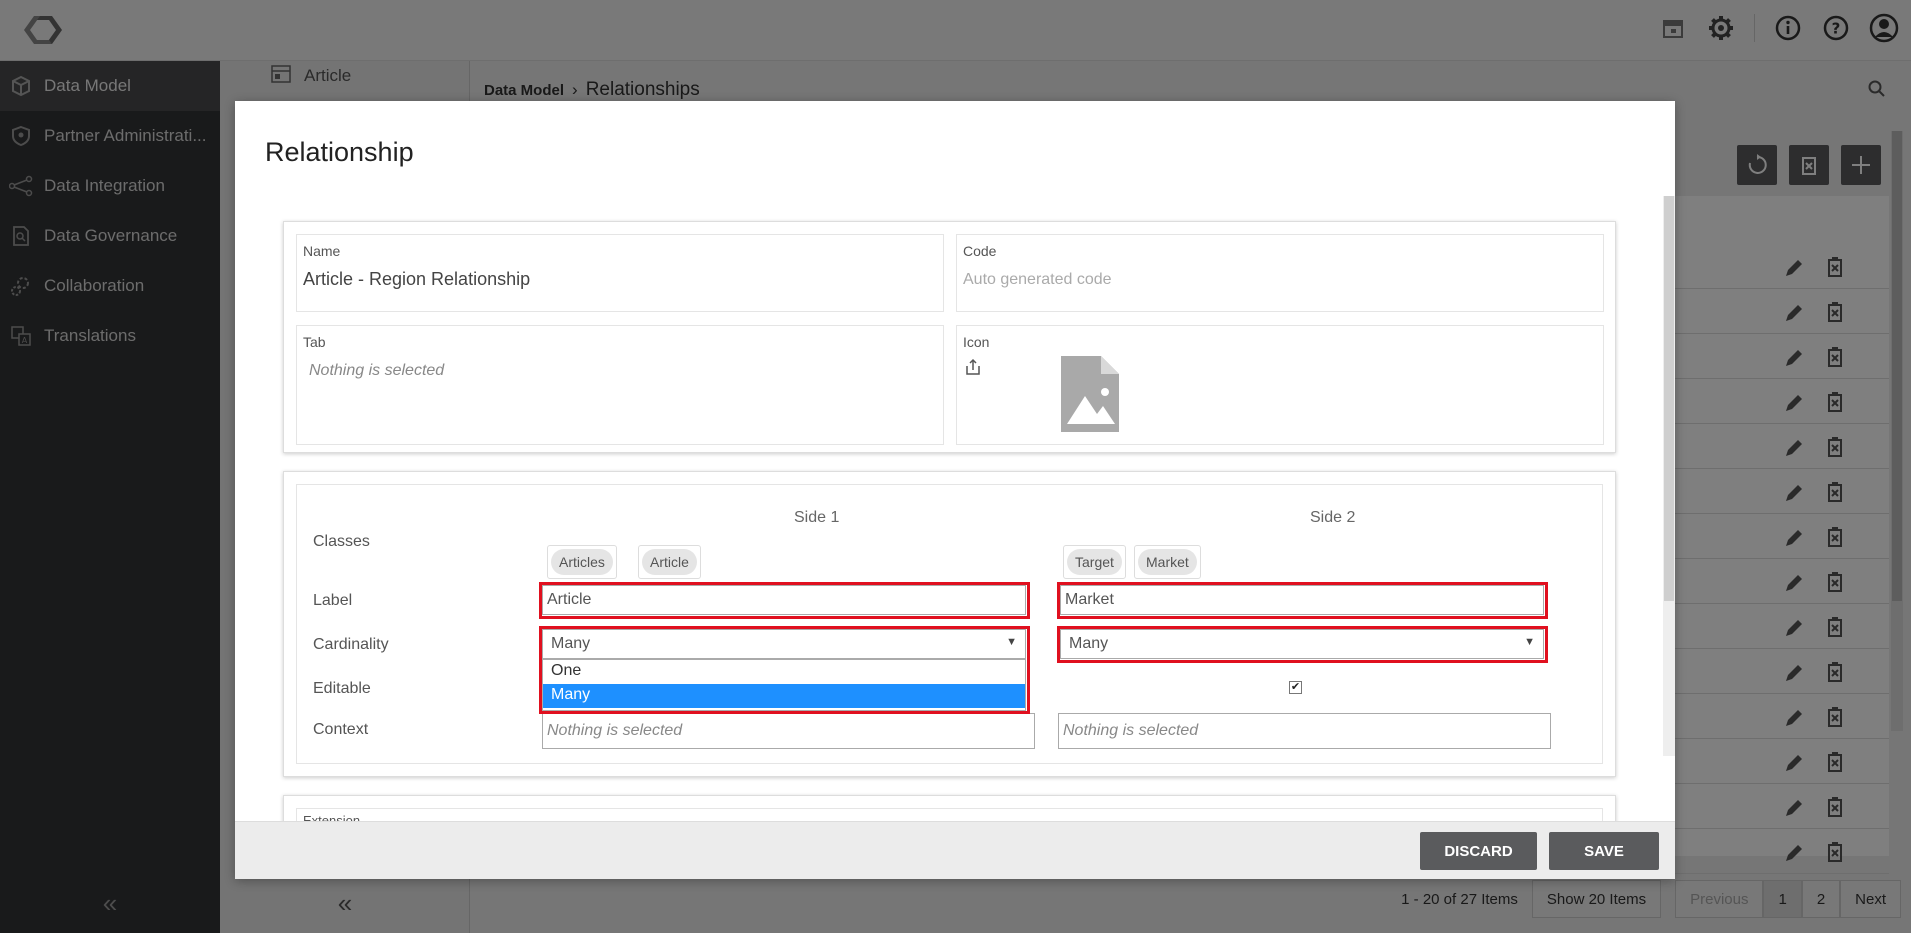  I want to click on modal-title: Relationship, so click(339, 152).